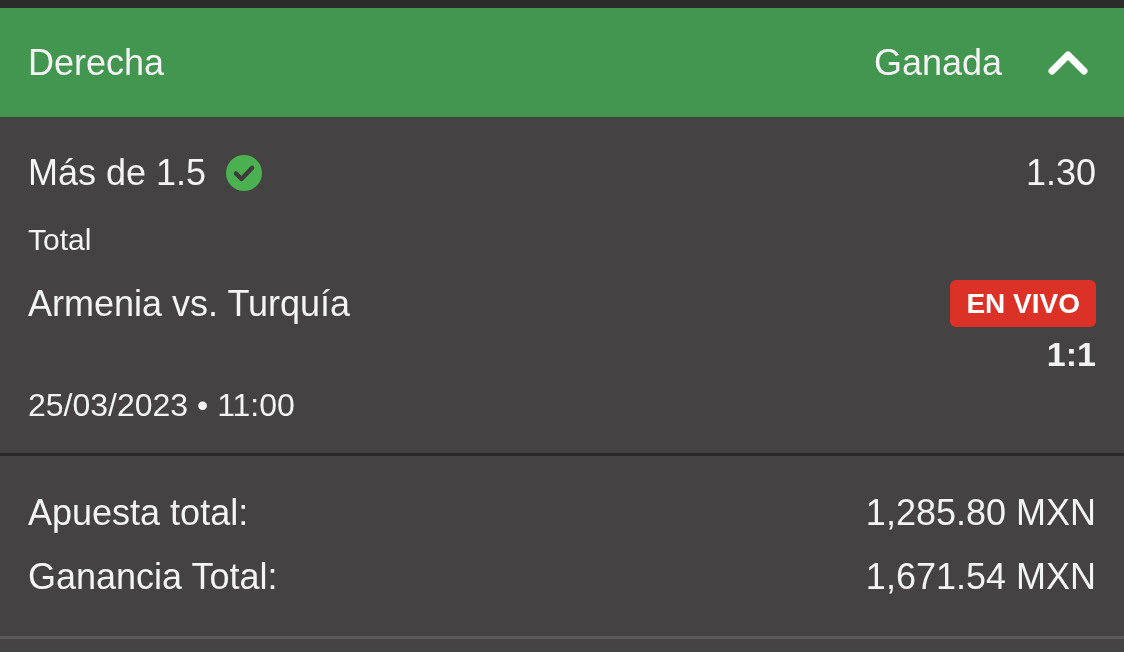 This screenshot has height=652, width=1124. What do you see at coordinates (937, 62) in the screenshot?
I see `bet-result-status: Ganada` at bounding box center [937, 62].